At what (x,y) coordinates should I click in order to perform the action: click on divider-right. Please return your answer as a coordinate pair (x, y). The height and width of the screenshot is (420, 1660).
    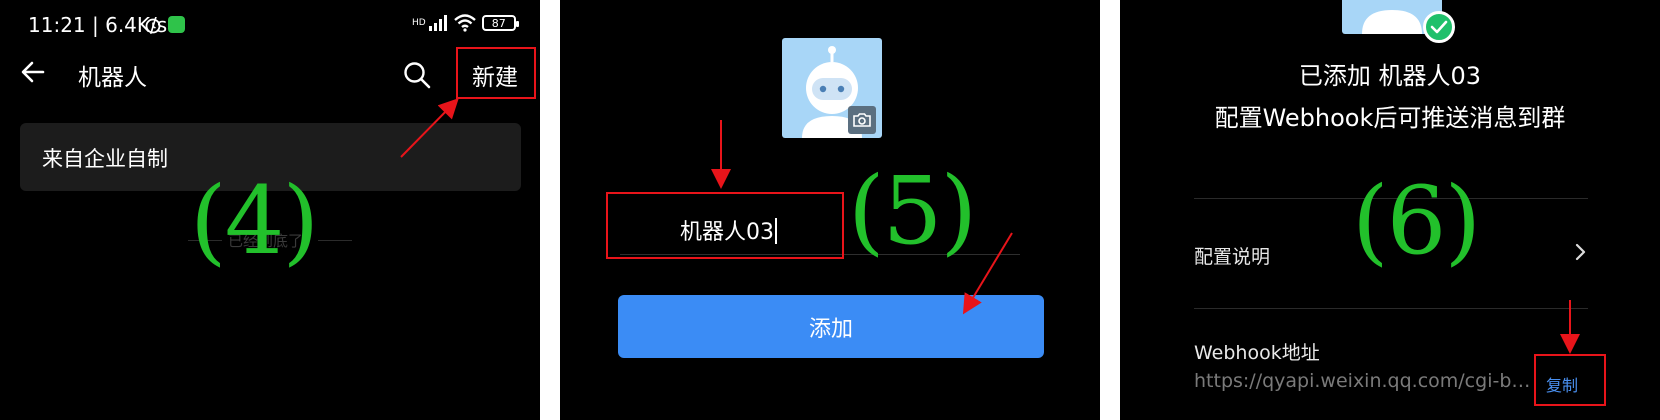
    Looking at the image, I should click on (335, 240).